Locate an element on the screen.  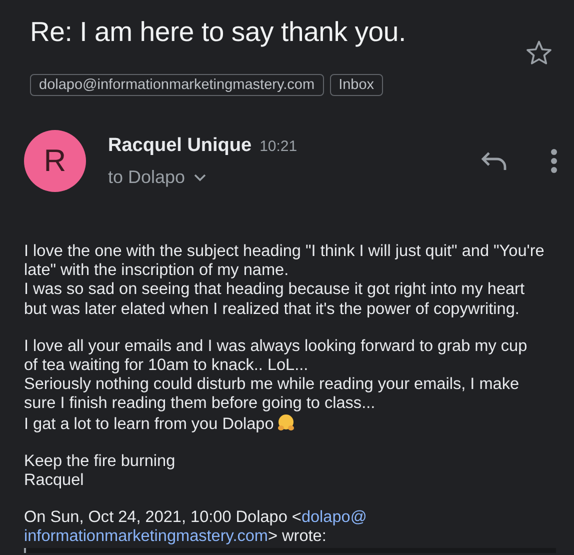
quote-header-text: > wrote: is located at coordinates (297, 537).